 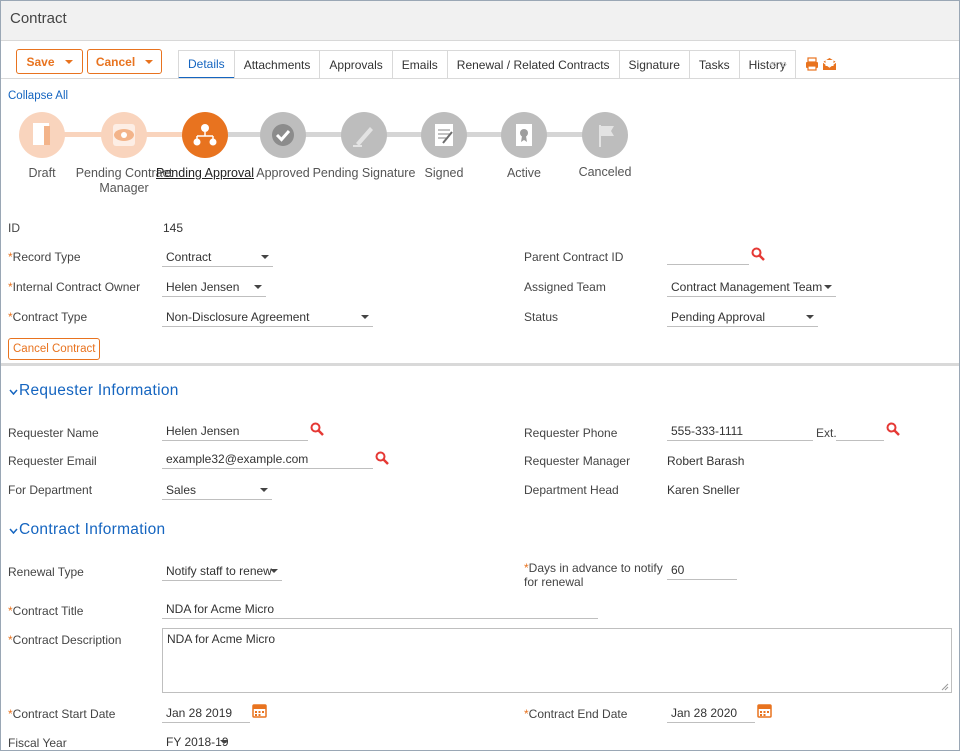 I want to click on requester-email-label: Requester Email, so click(x=52, y=461).